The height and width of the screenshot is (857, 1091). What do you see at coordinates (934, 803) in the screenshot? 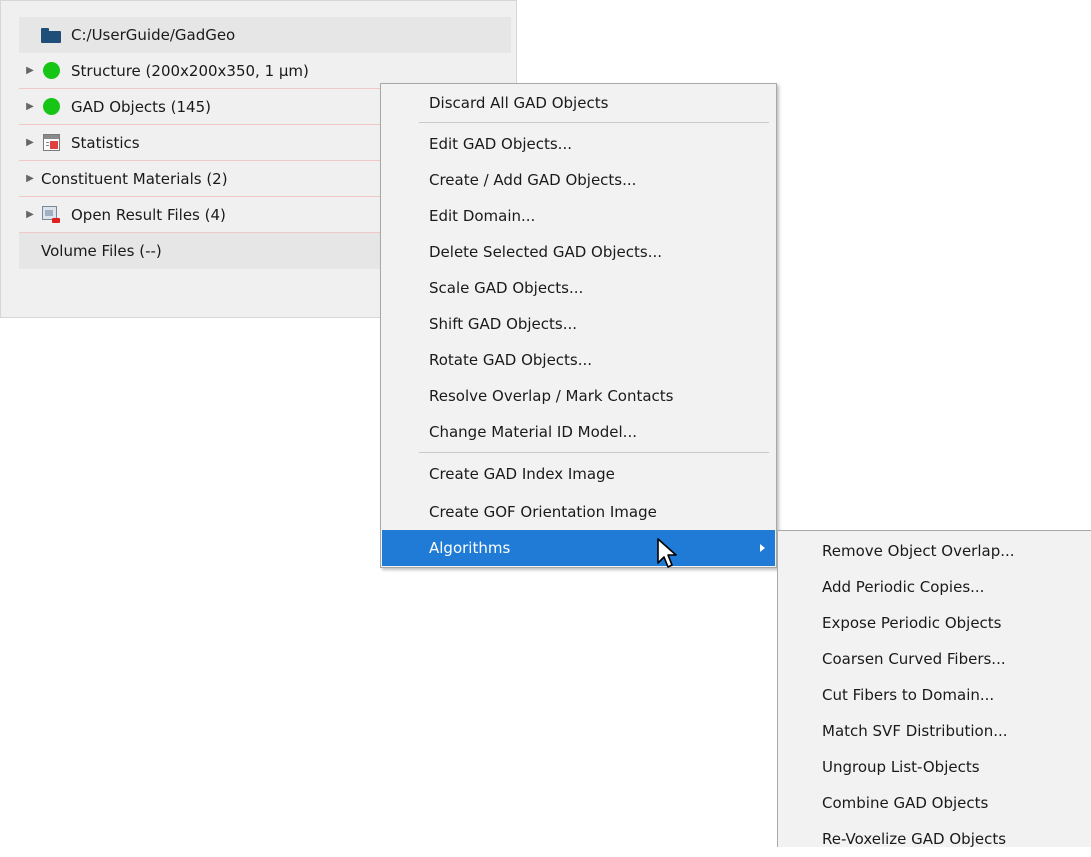
I see `submenu-item-combine-gad-objects: Combine GAD Objects` at bounding box center [934, 803].